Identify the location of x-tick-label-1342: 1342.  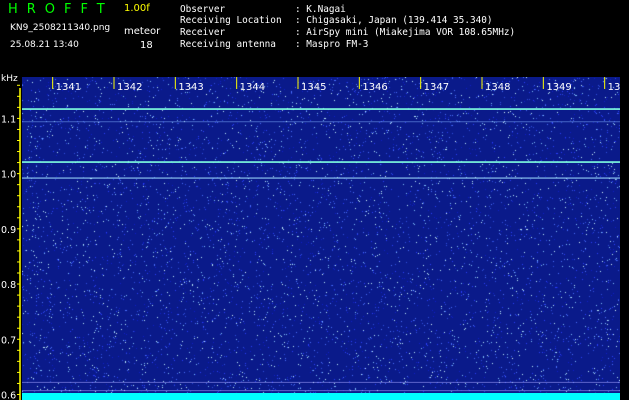
(129, 87).